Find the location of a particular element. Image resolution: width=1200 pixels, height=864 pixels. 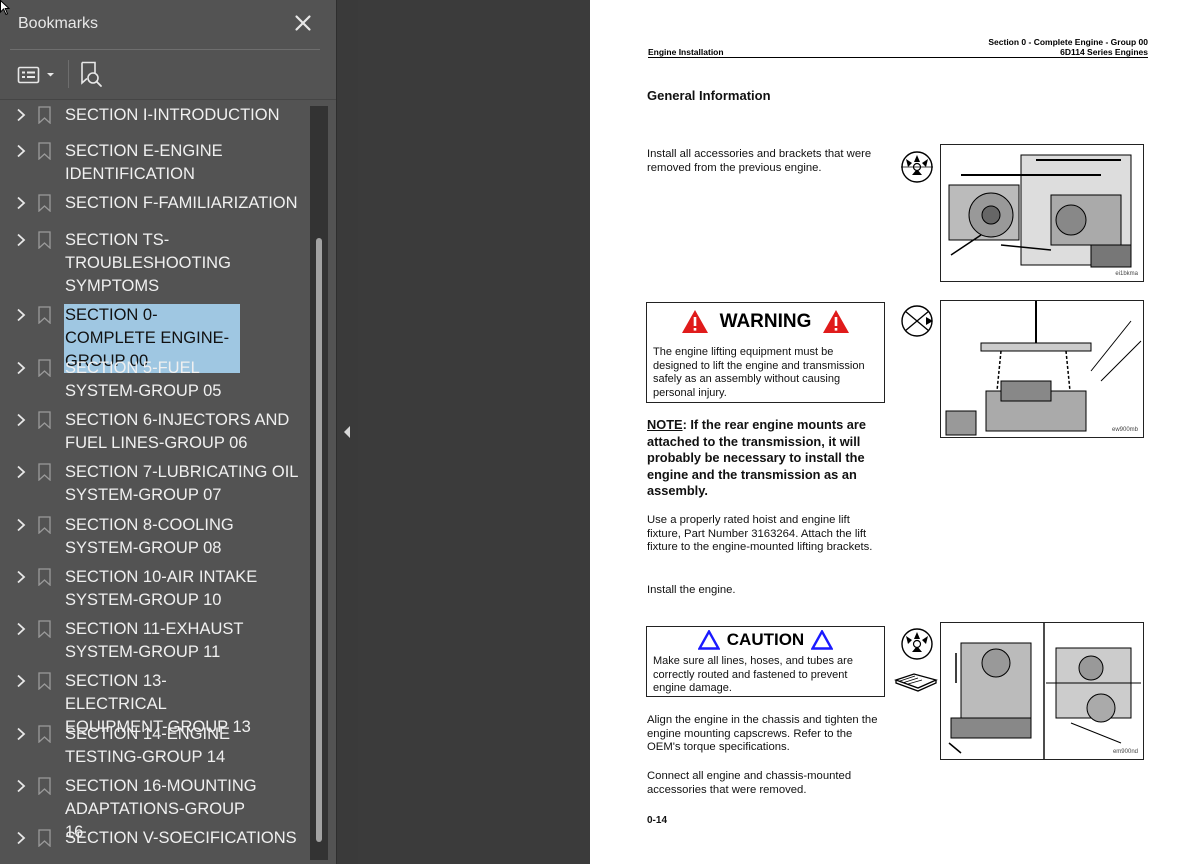

close-icon is located at coordinates (303, 23).